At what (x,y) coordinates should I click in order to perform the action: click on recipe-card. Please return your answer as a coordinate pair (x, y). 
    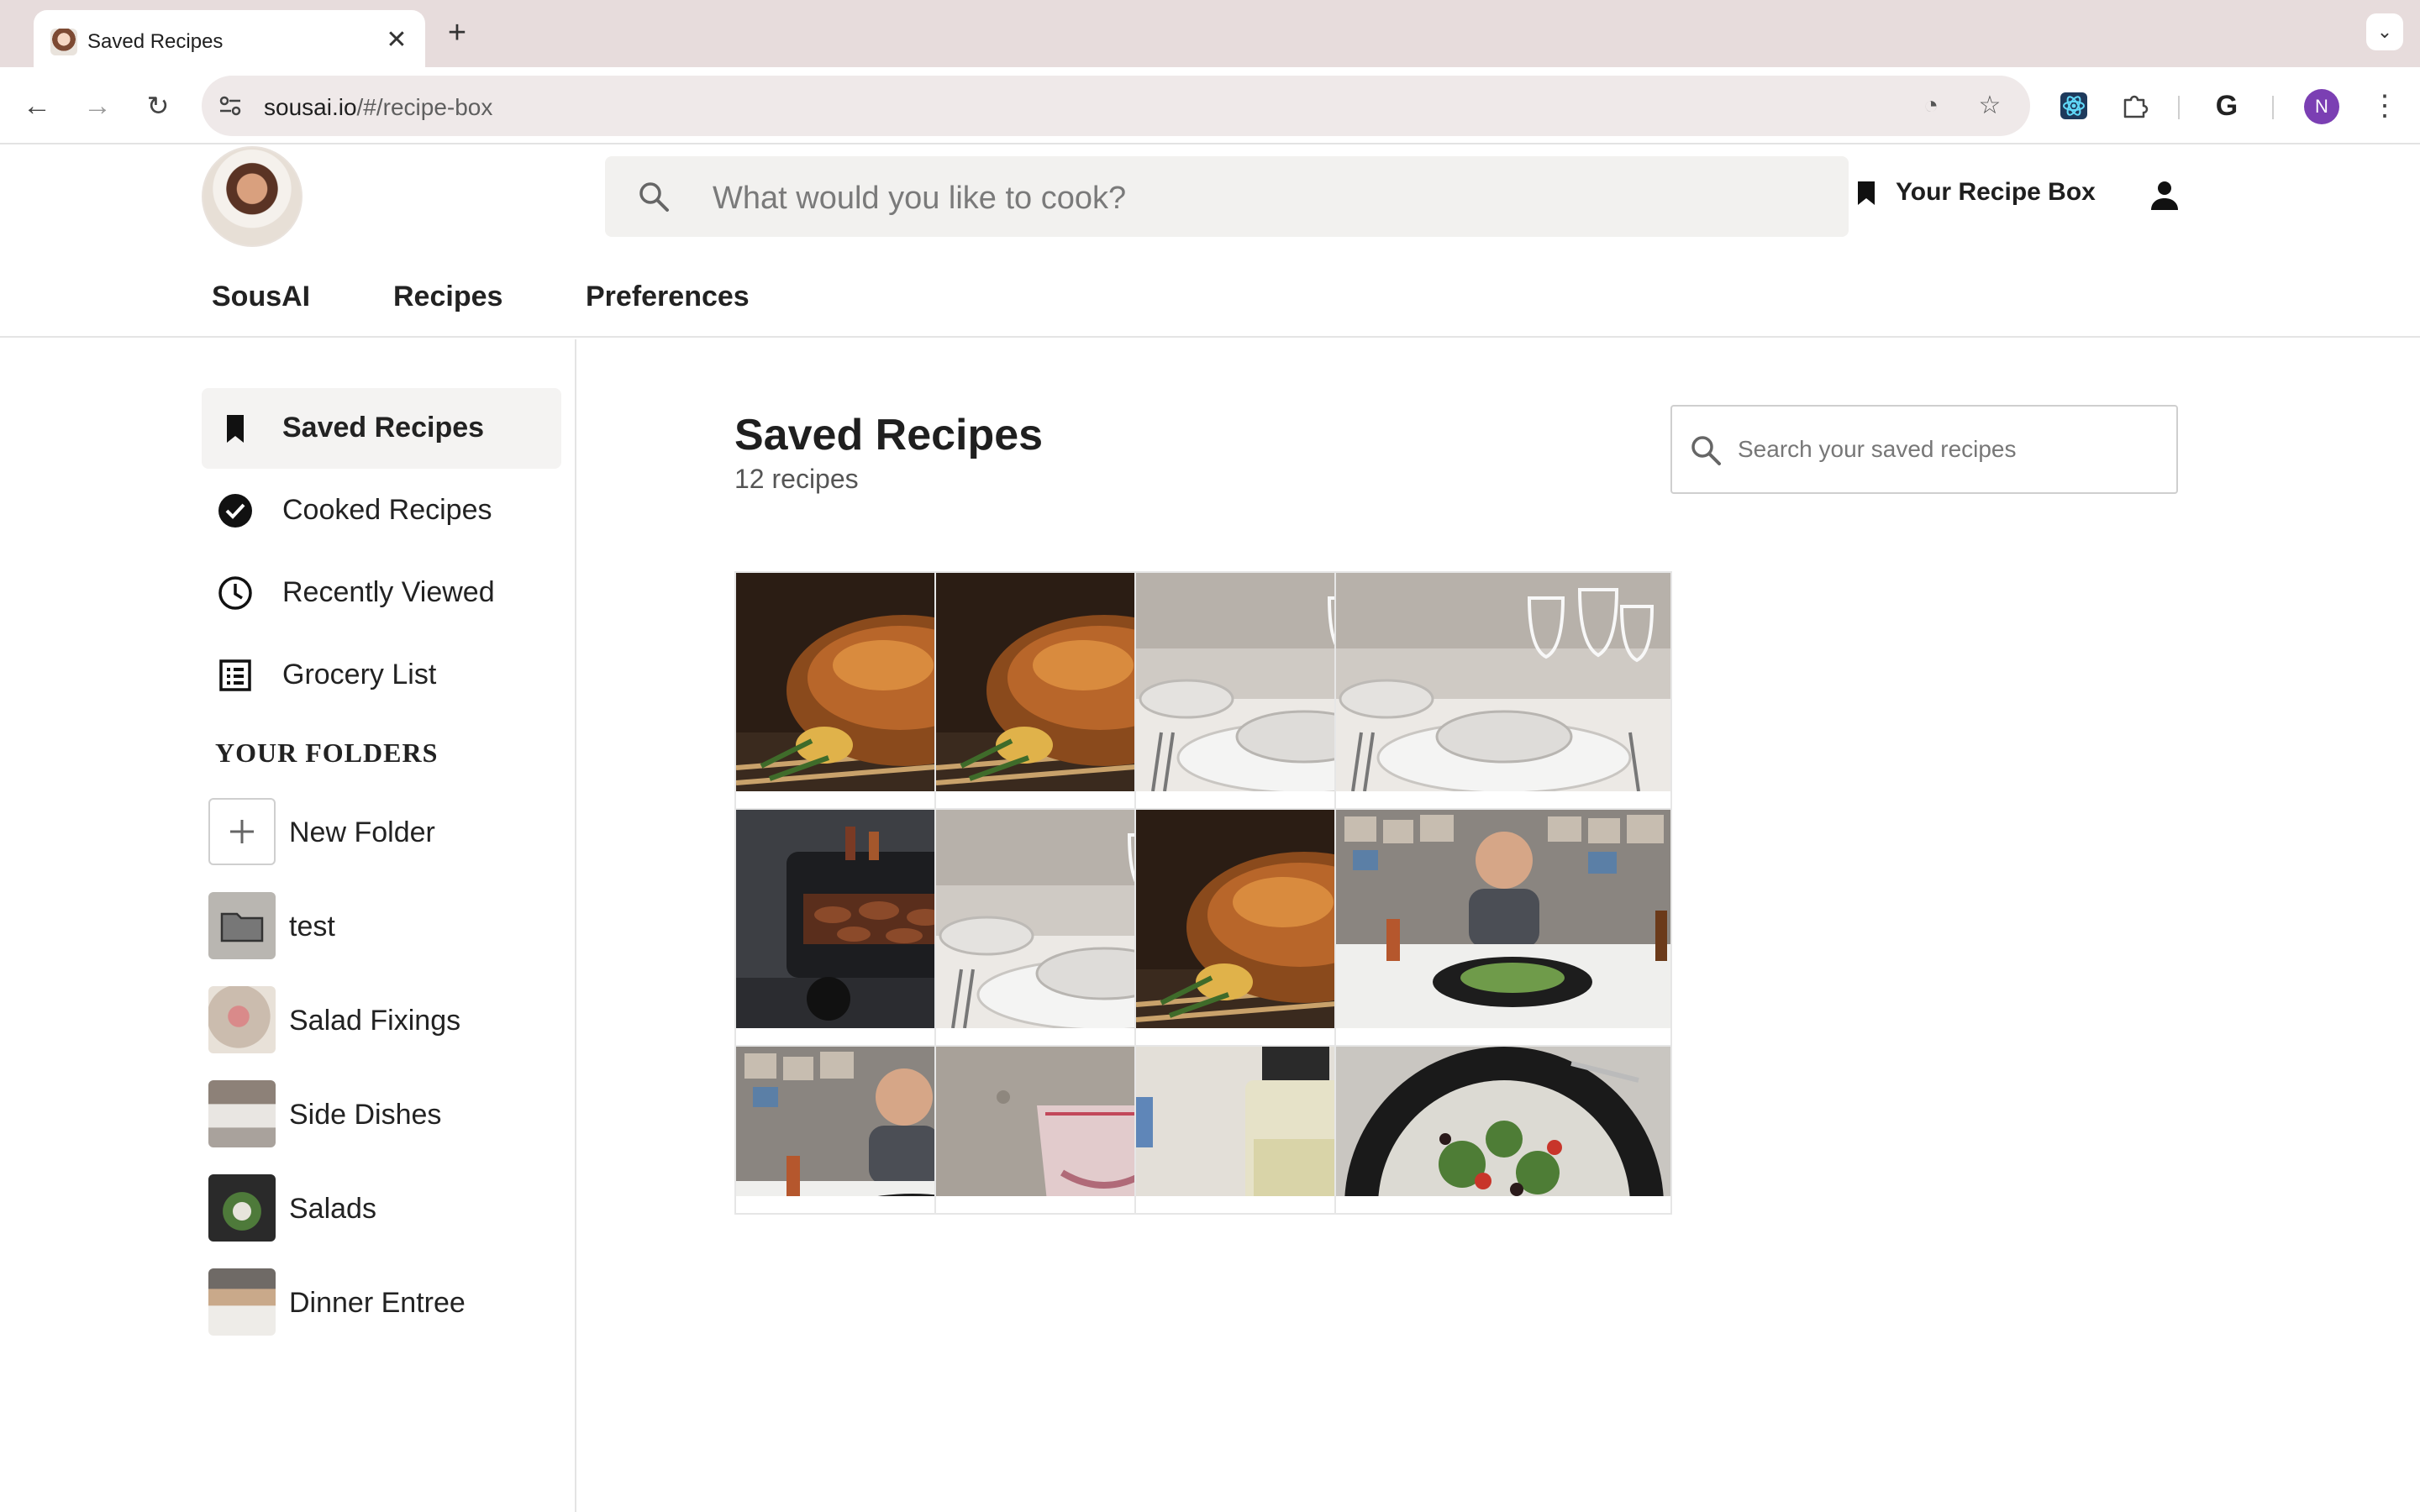
    Looking at the image, I should click on (1503, 1120).